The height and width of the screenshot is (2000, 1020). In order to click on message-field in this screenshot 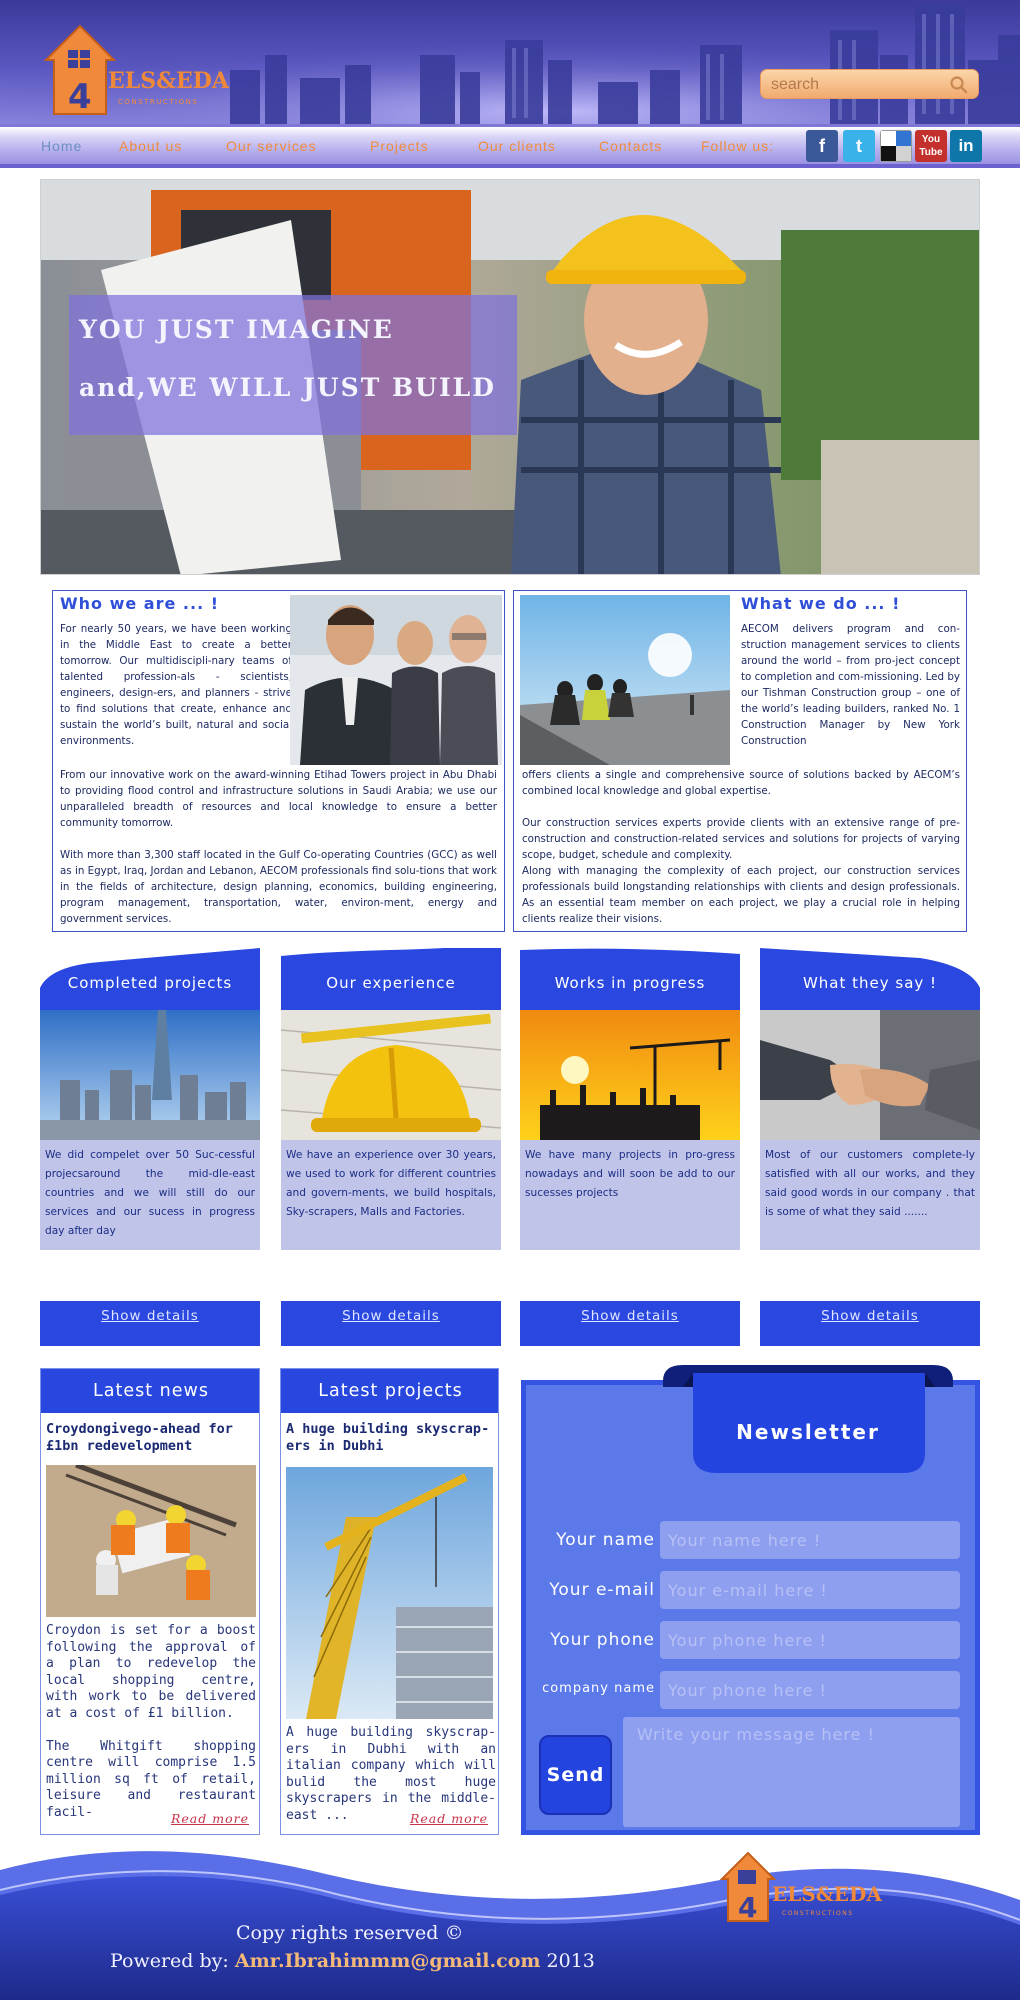, I will do `click(791, 1772)`.